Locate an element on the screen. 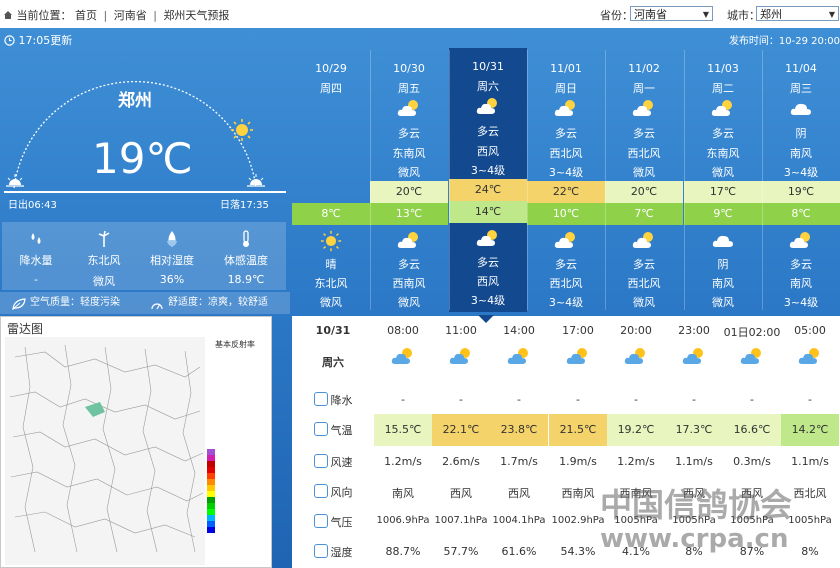 This screenshot has width=840, height=568. forecast-day-wind: 西北风 is located at coordinates (566, 153).